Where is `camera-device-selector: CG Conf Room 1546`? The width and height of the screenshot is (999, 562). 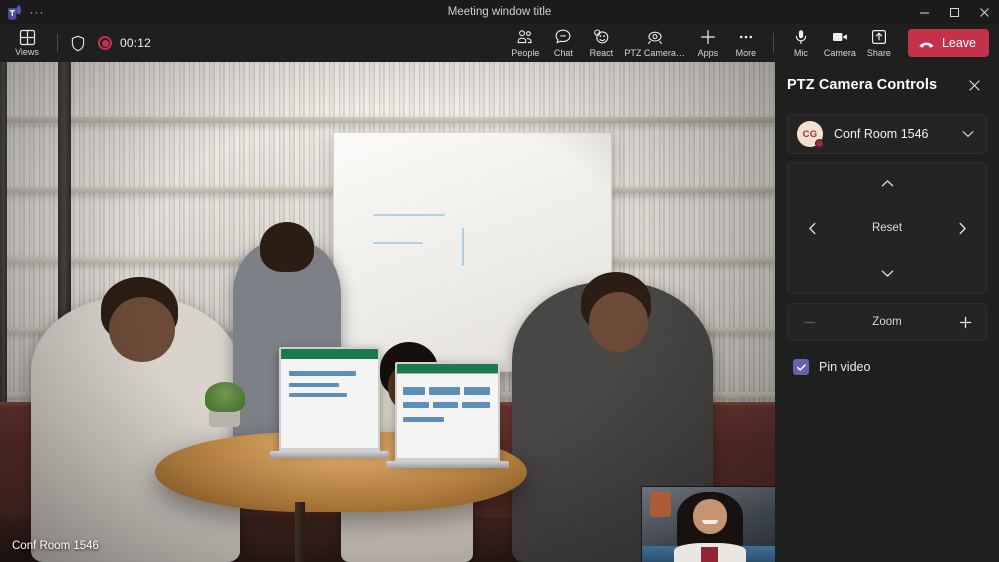 camera-device-selector: CG Conf Room 1546 is located at coordinates (887, 134).